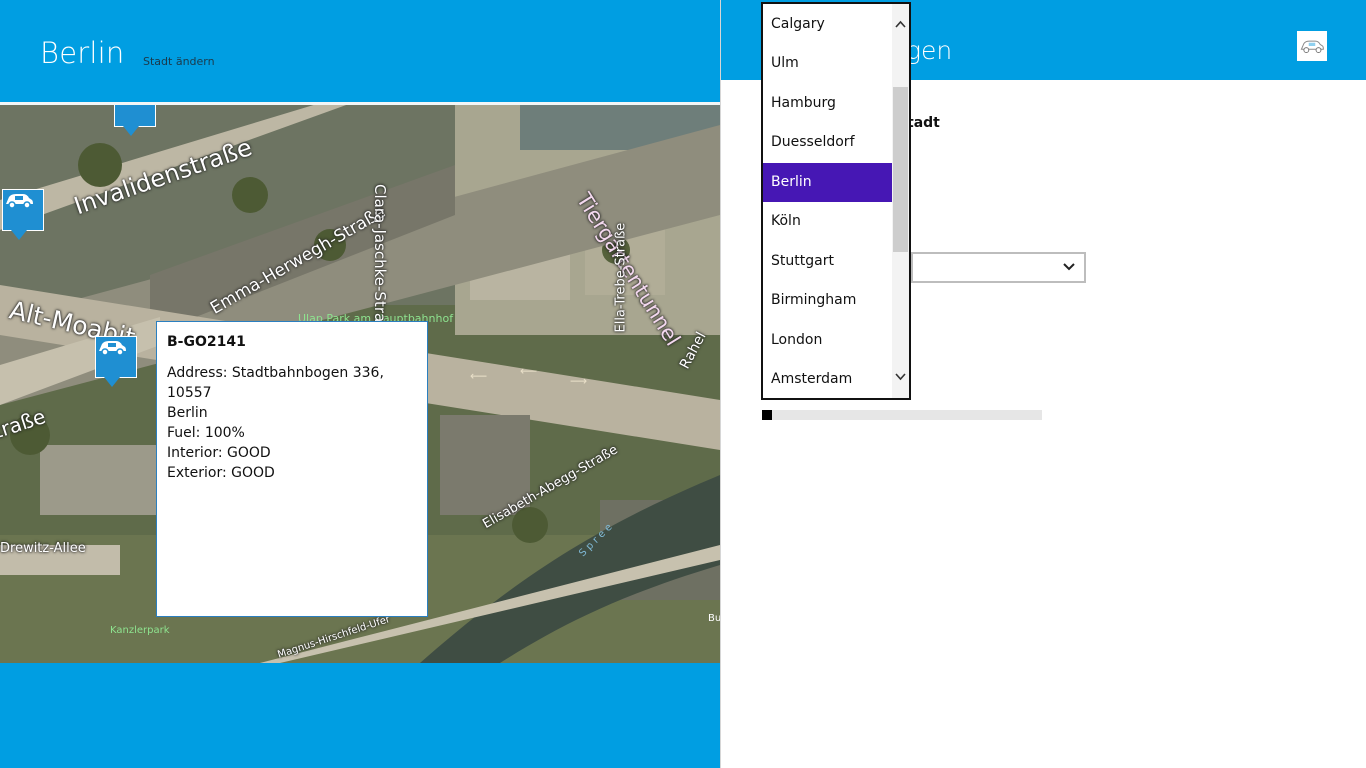  Describe the element at coordinates (116, 361) in the screenshot. I see `car-pin-selected` at that location.